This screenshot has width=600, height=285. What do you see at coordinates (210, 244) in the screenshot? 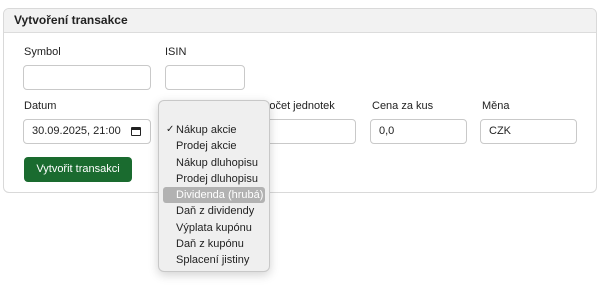
I see `option-label: Daň z kupónu` at bounding box center [210, 244].